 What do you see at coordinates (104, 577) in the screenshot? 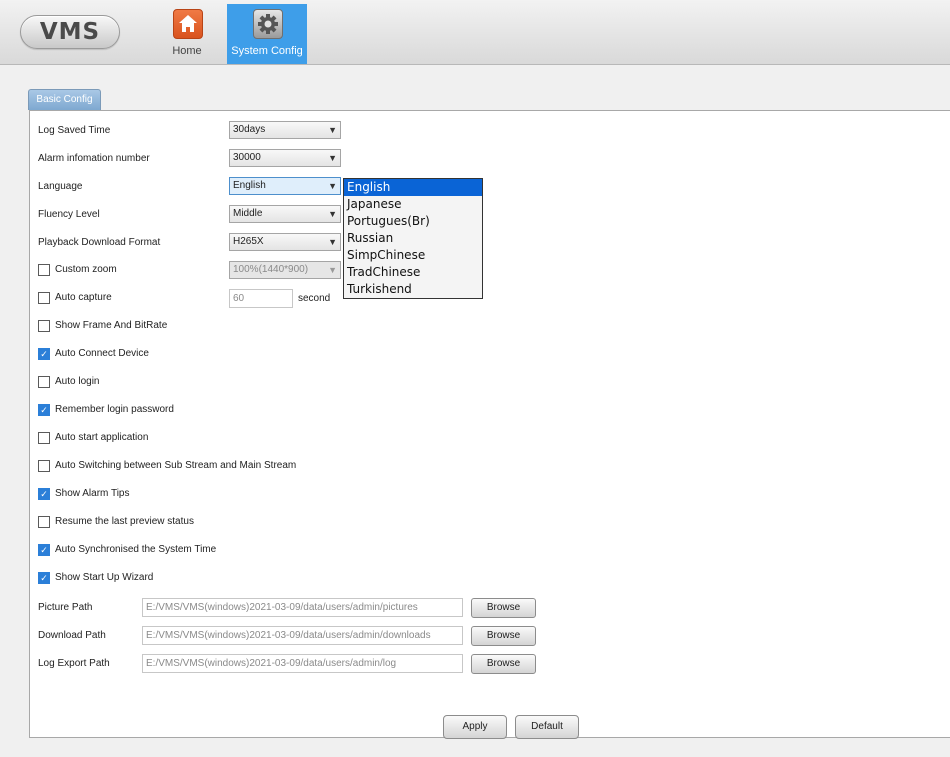
I see `checkbox-label: Show Start Up Wizard` at bounding box center [104, 577].